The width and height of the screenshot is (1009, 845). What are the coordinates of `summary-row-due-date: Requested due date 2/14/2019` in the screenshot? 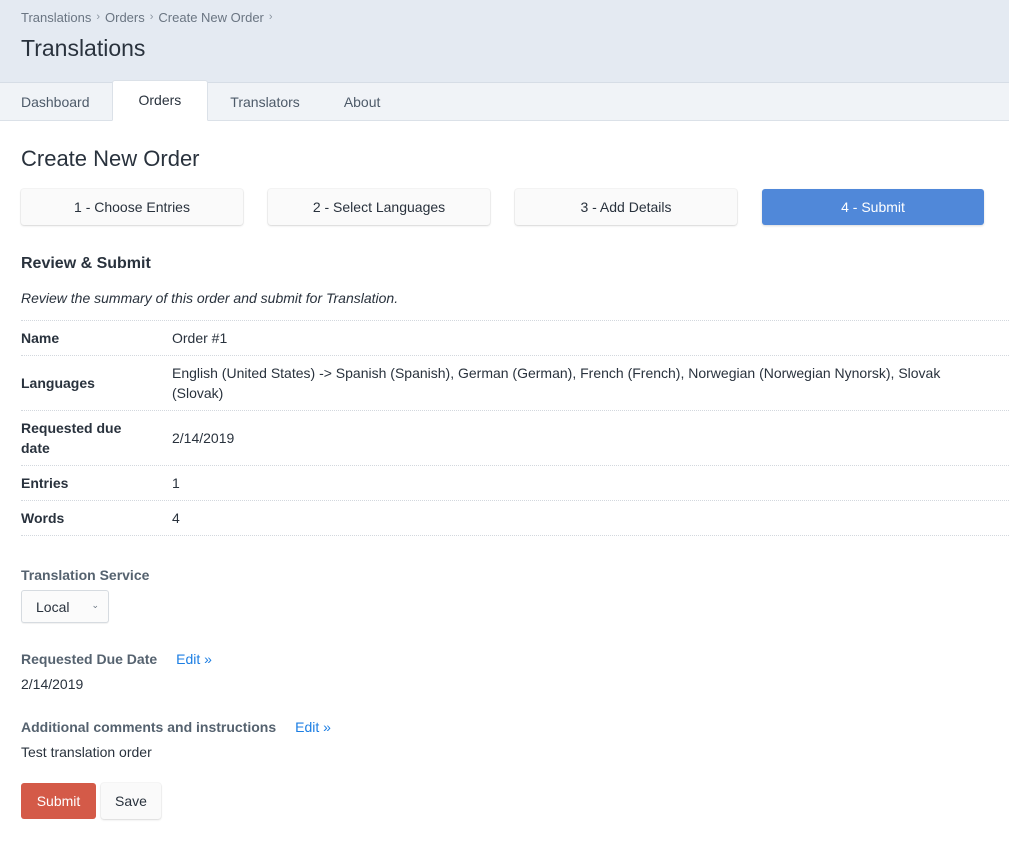 It's located at (515, 438).